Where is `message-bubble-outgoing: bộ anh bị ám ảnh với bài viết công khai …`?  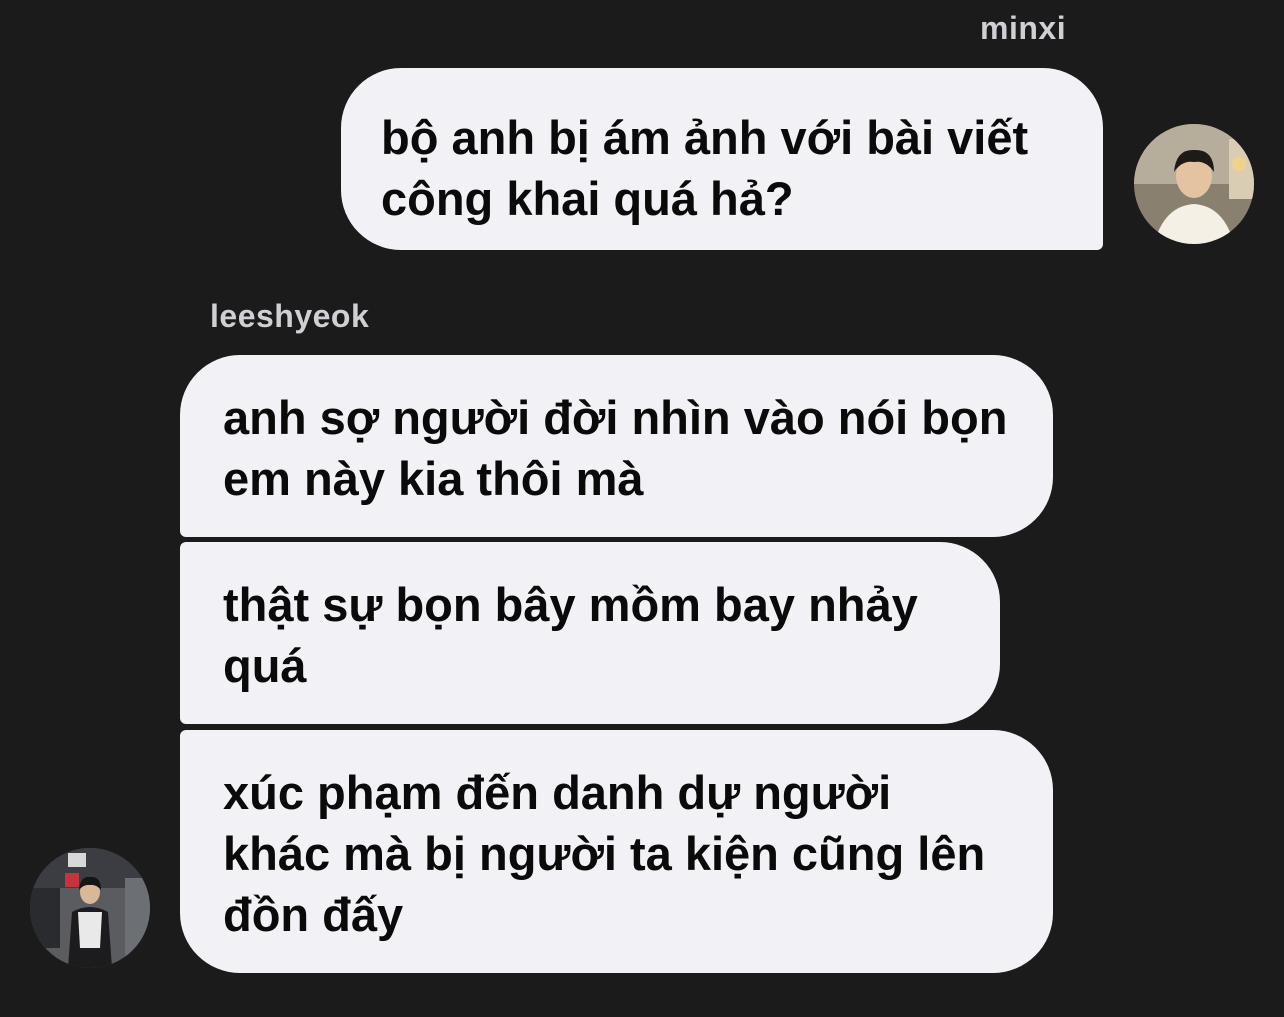
message-bubble-outgoing: bộ anh bị ám ảnh với bài viết công khai … is located at coordinates (722, 159).